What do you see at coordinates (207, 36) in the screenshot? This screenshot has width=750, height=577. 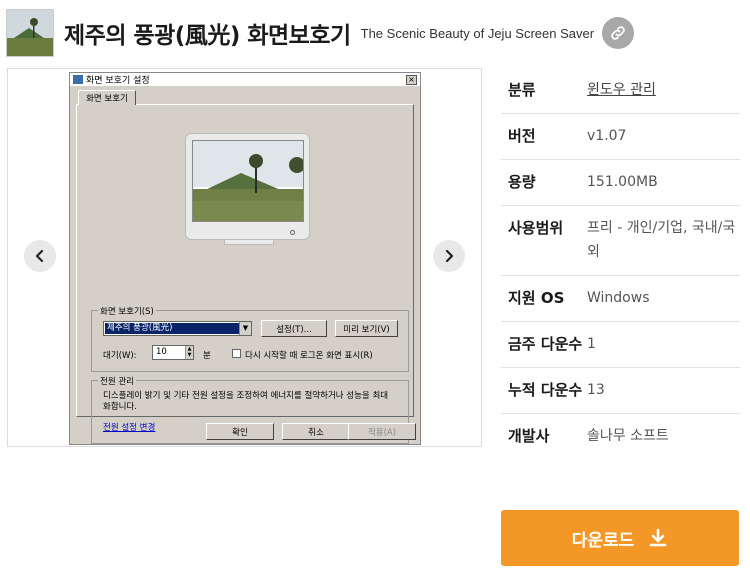 I see `page-title: 제주의 풍광(風光) 화면보호기` at bounding box center [207, 36].